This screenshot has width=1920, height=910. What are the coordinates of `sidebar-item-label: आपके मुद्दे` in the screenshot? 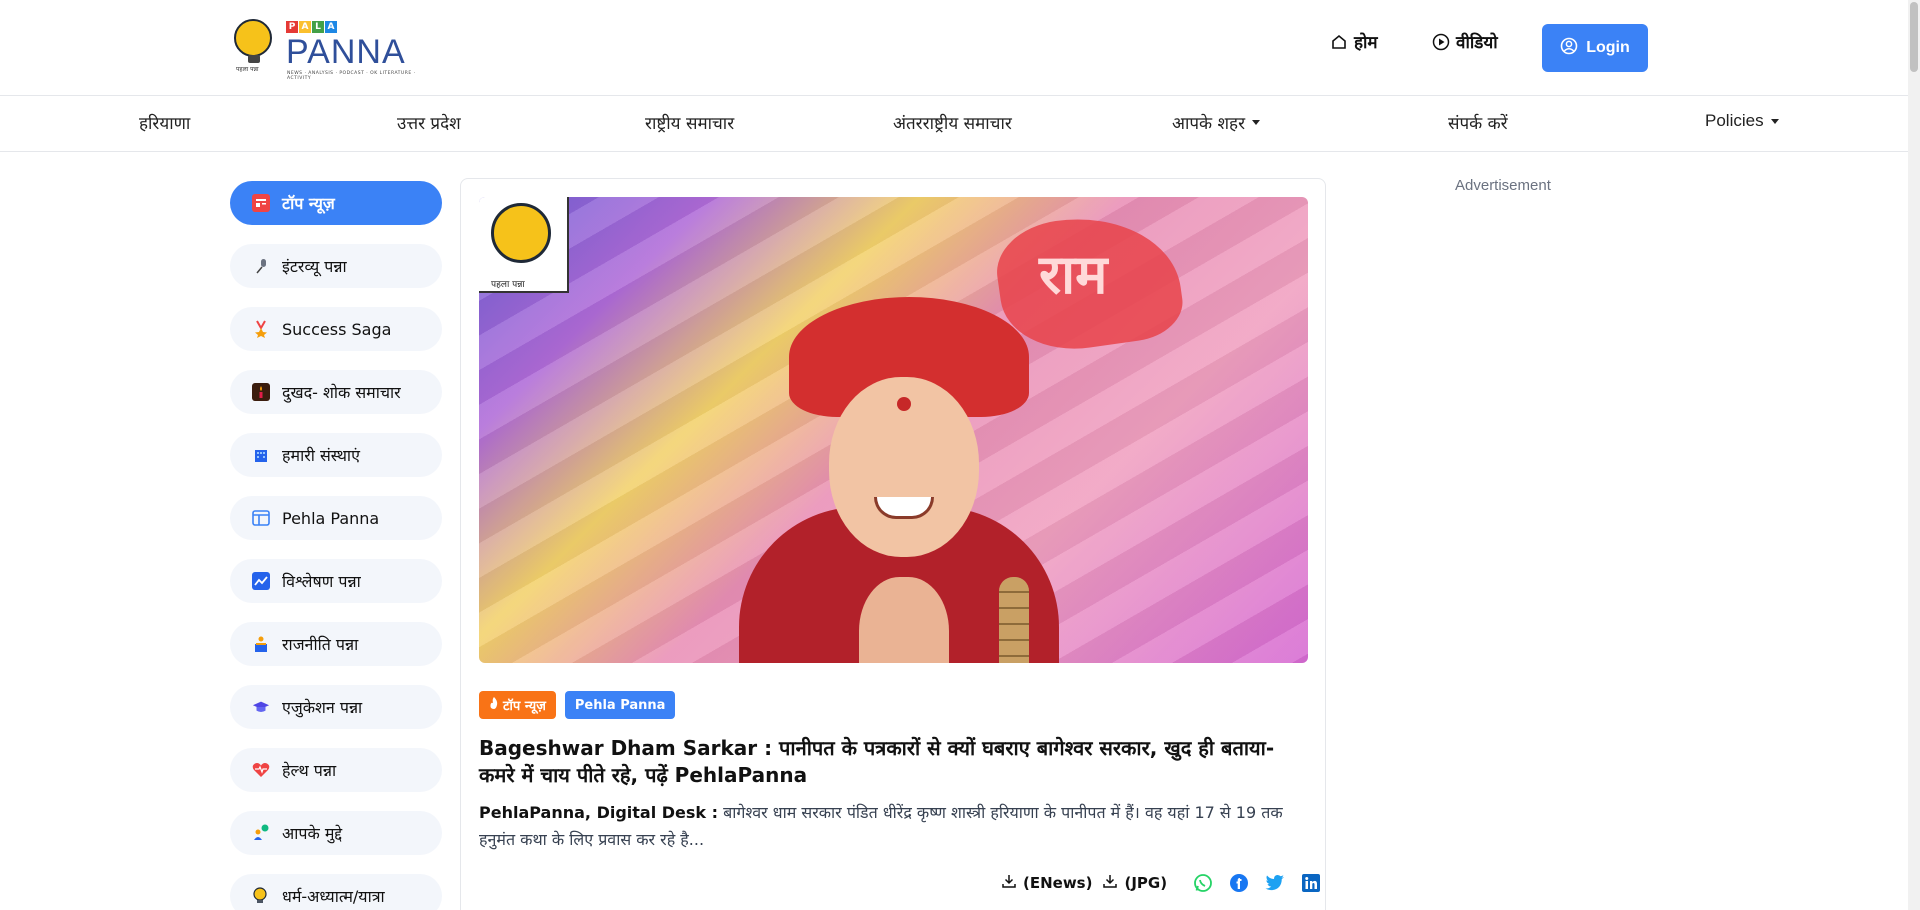 It's located at (312, 833).